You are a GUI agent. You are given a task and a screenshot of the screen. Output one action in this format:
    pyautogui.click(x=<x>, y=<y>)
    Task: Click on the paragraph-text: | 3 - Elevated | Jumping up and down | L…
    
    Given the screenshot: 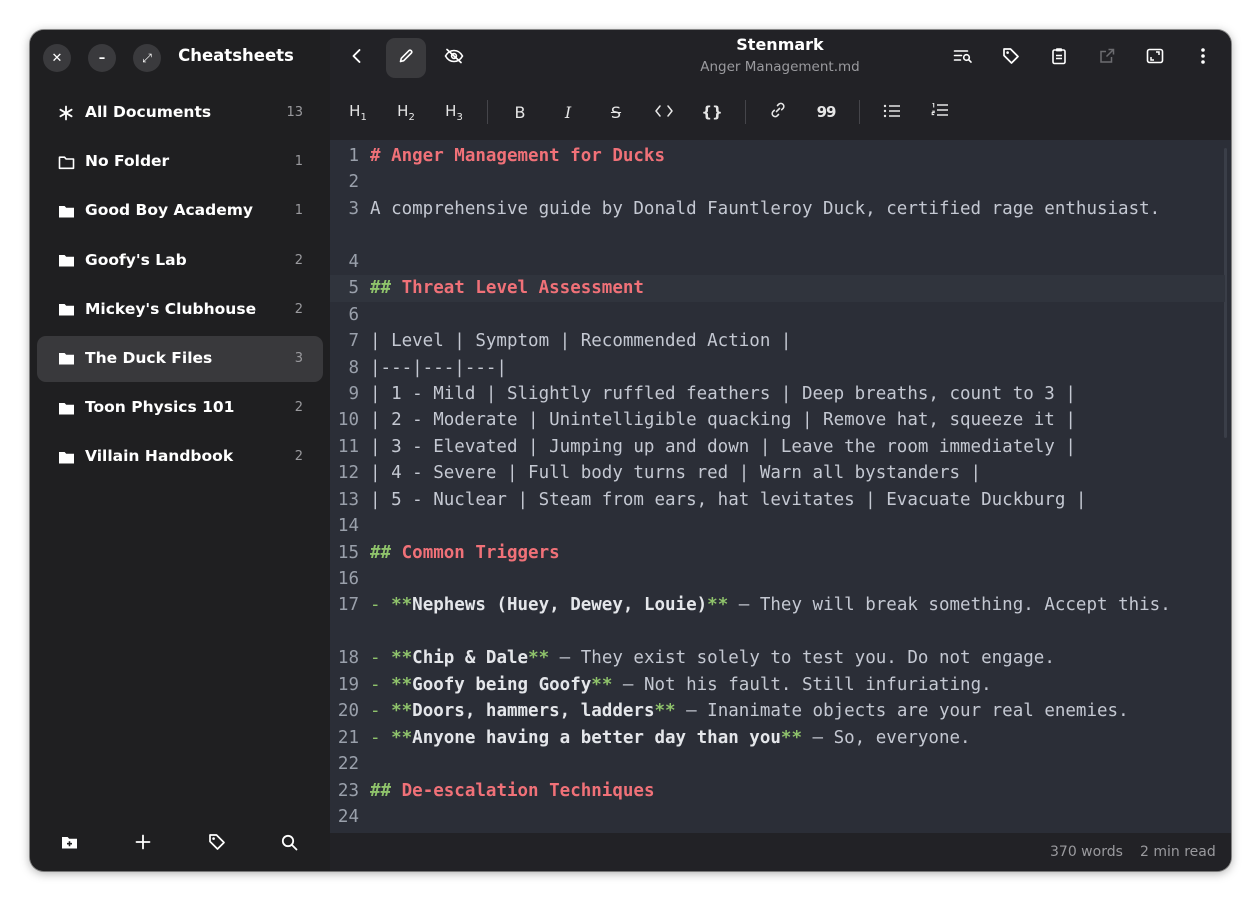 What is the action you would take?
    pyautogui.click(x=723, y=446)
    